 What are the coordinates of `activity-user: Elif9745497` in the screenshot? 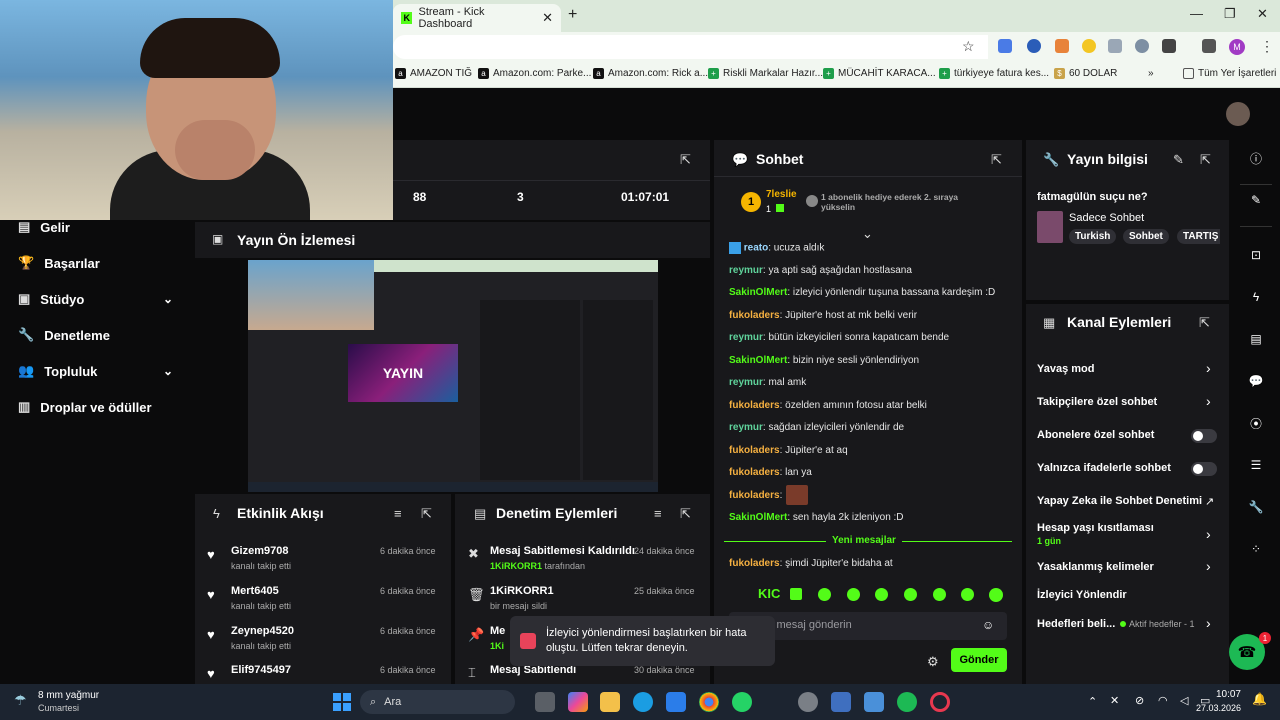 It's located at (261, 670).